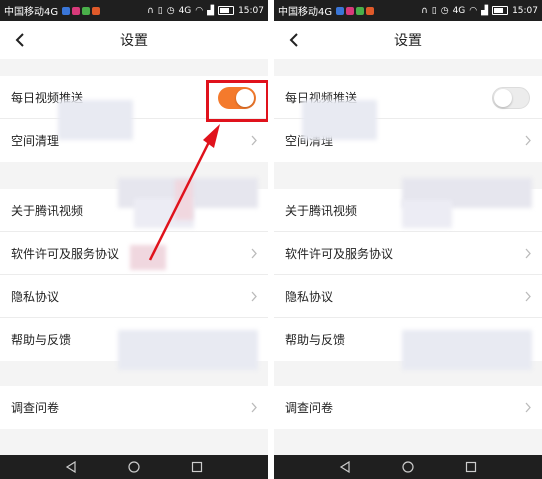 Image resolution: width=542 pixels, height=479 pixels. Describe the element at coordinates (35, 141) in the screenshot. I see `clear-space-label: 空间清理` at that location.